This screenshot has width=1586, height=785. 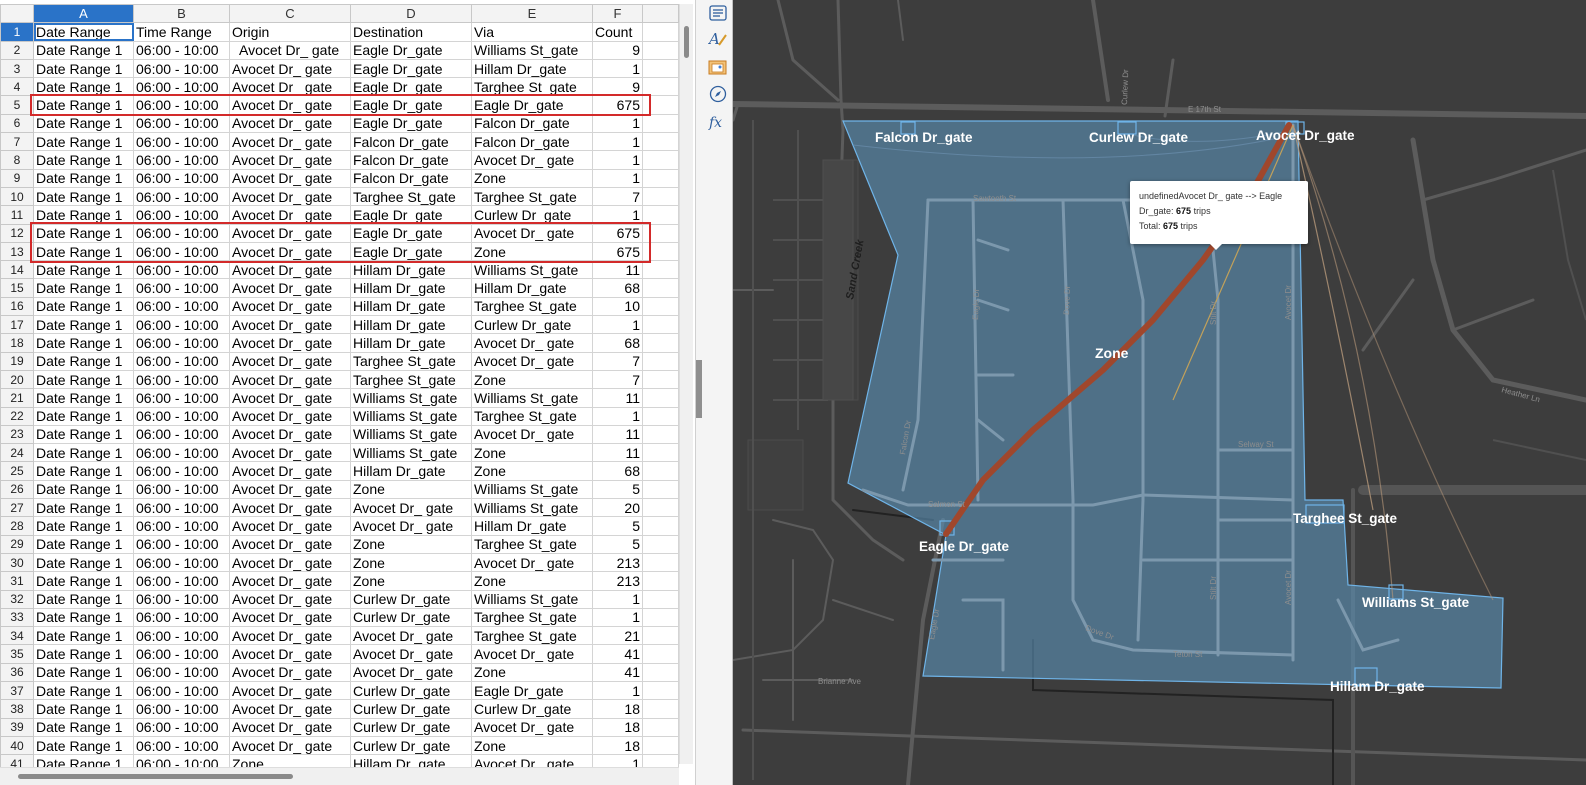 I want to click on row-header: 26, so click(x=17, y=489).